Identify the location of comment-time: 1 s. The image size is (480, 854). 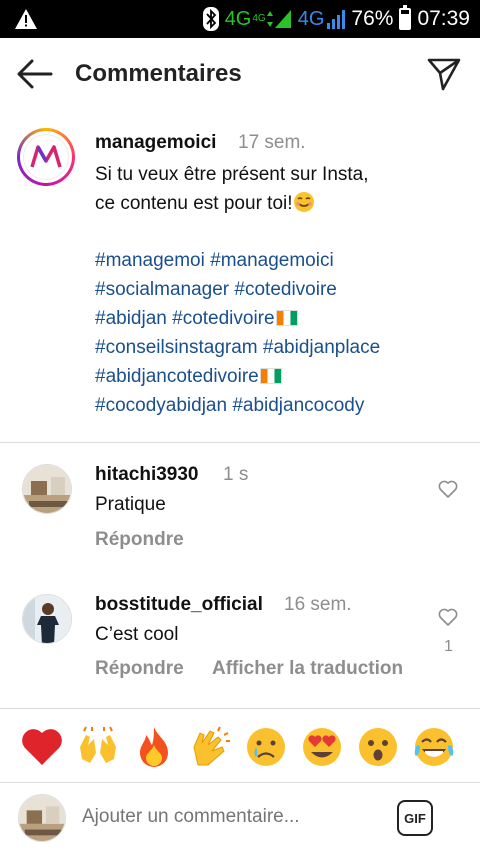
(236, 474).